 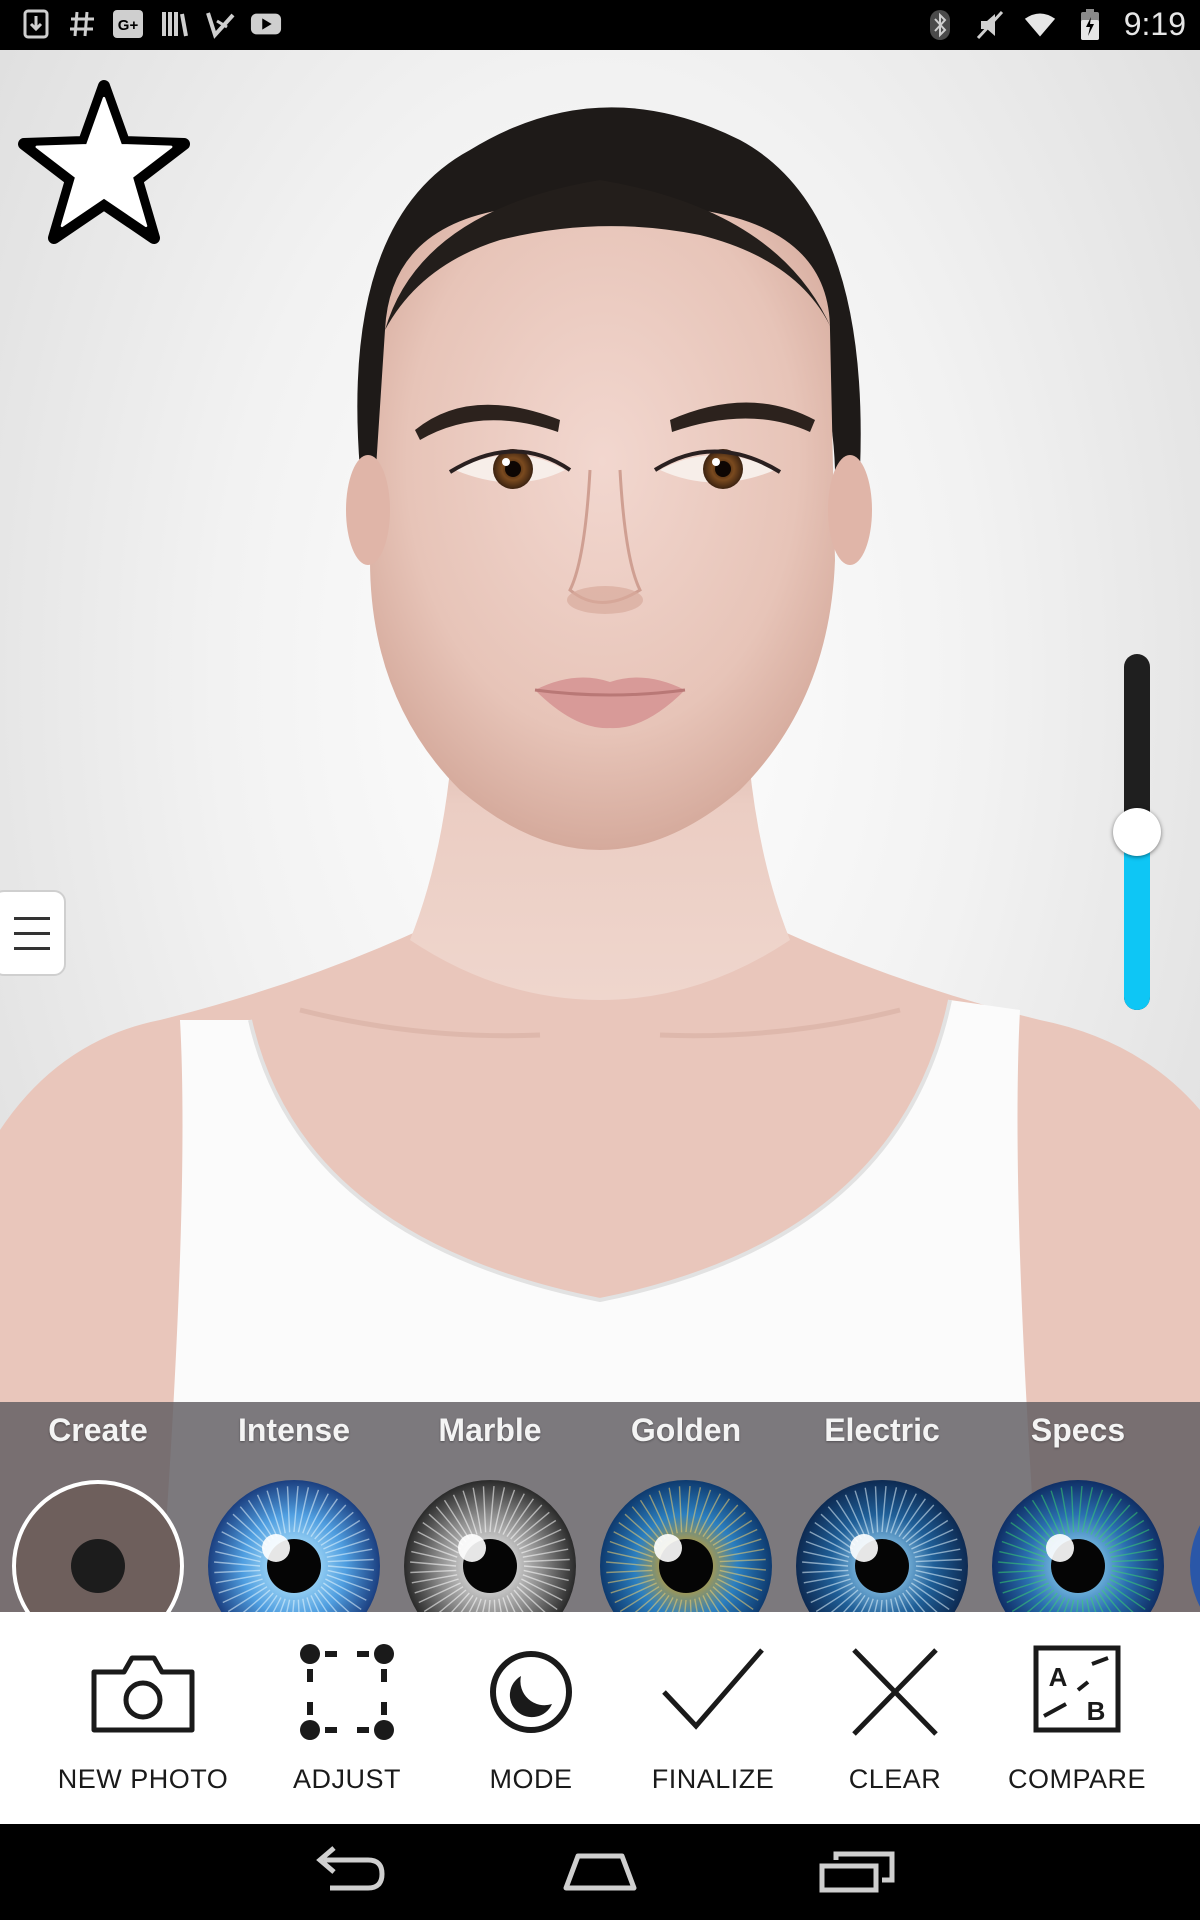 I want to click on bottom-toolbar: NEW PHOTO ADJUST MODE FINALIZE CLEAR A B, so click(x=600, y=1718).